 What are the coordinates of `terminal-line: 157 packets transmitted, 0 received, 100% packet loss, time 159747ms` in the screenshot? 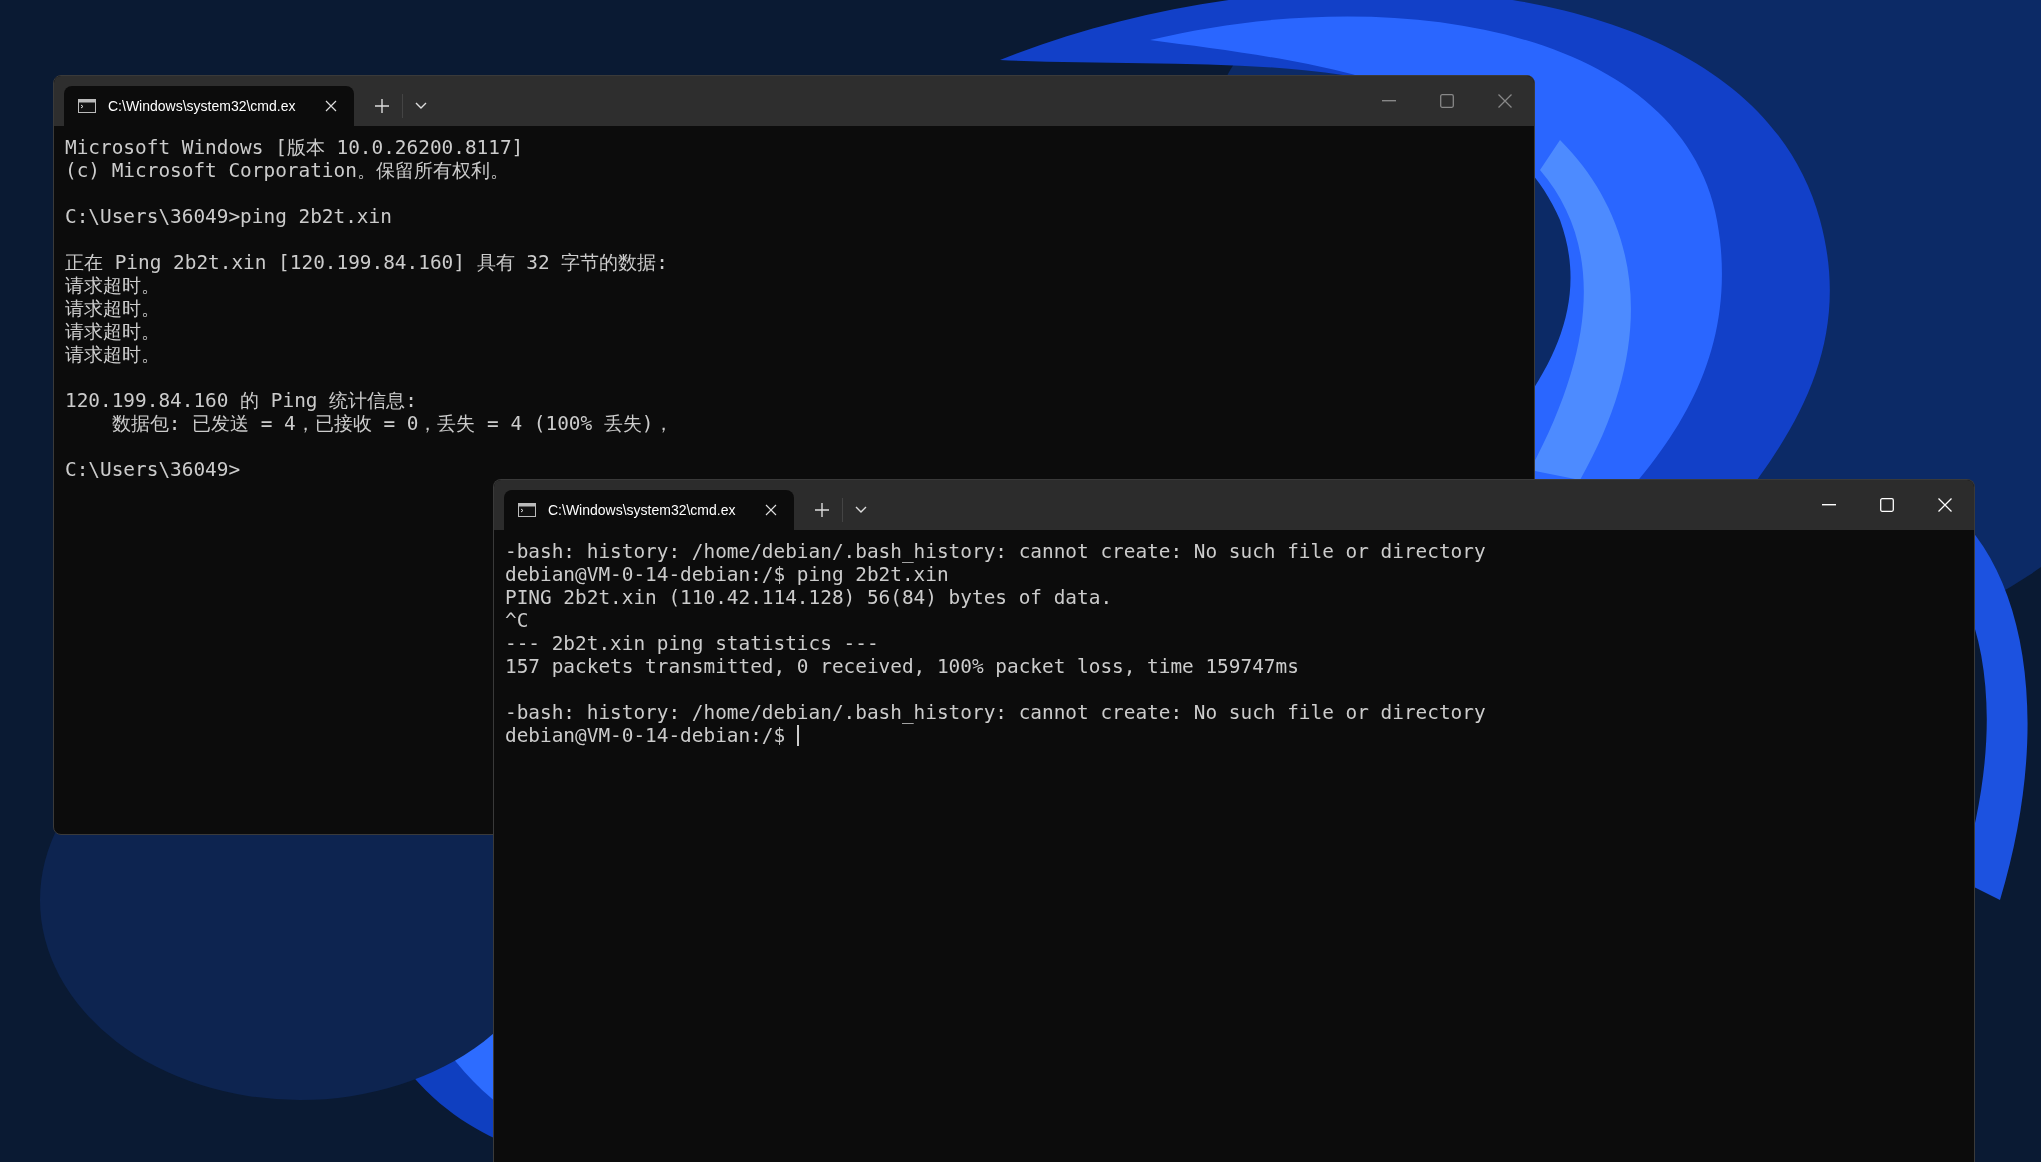 It's located at (902, 666).